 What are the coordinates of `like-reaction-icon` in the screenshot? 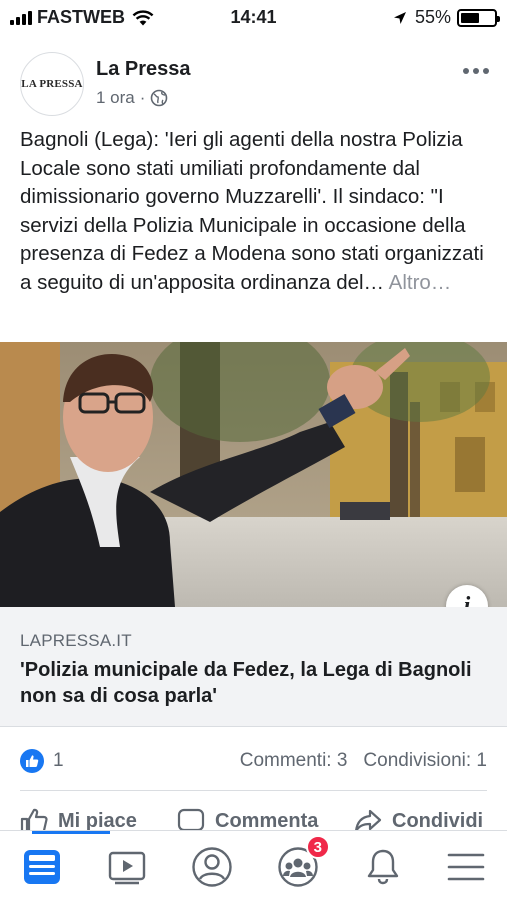 It's located at (32, 761).